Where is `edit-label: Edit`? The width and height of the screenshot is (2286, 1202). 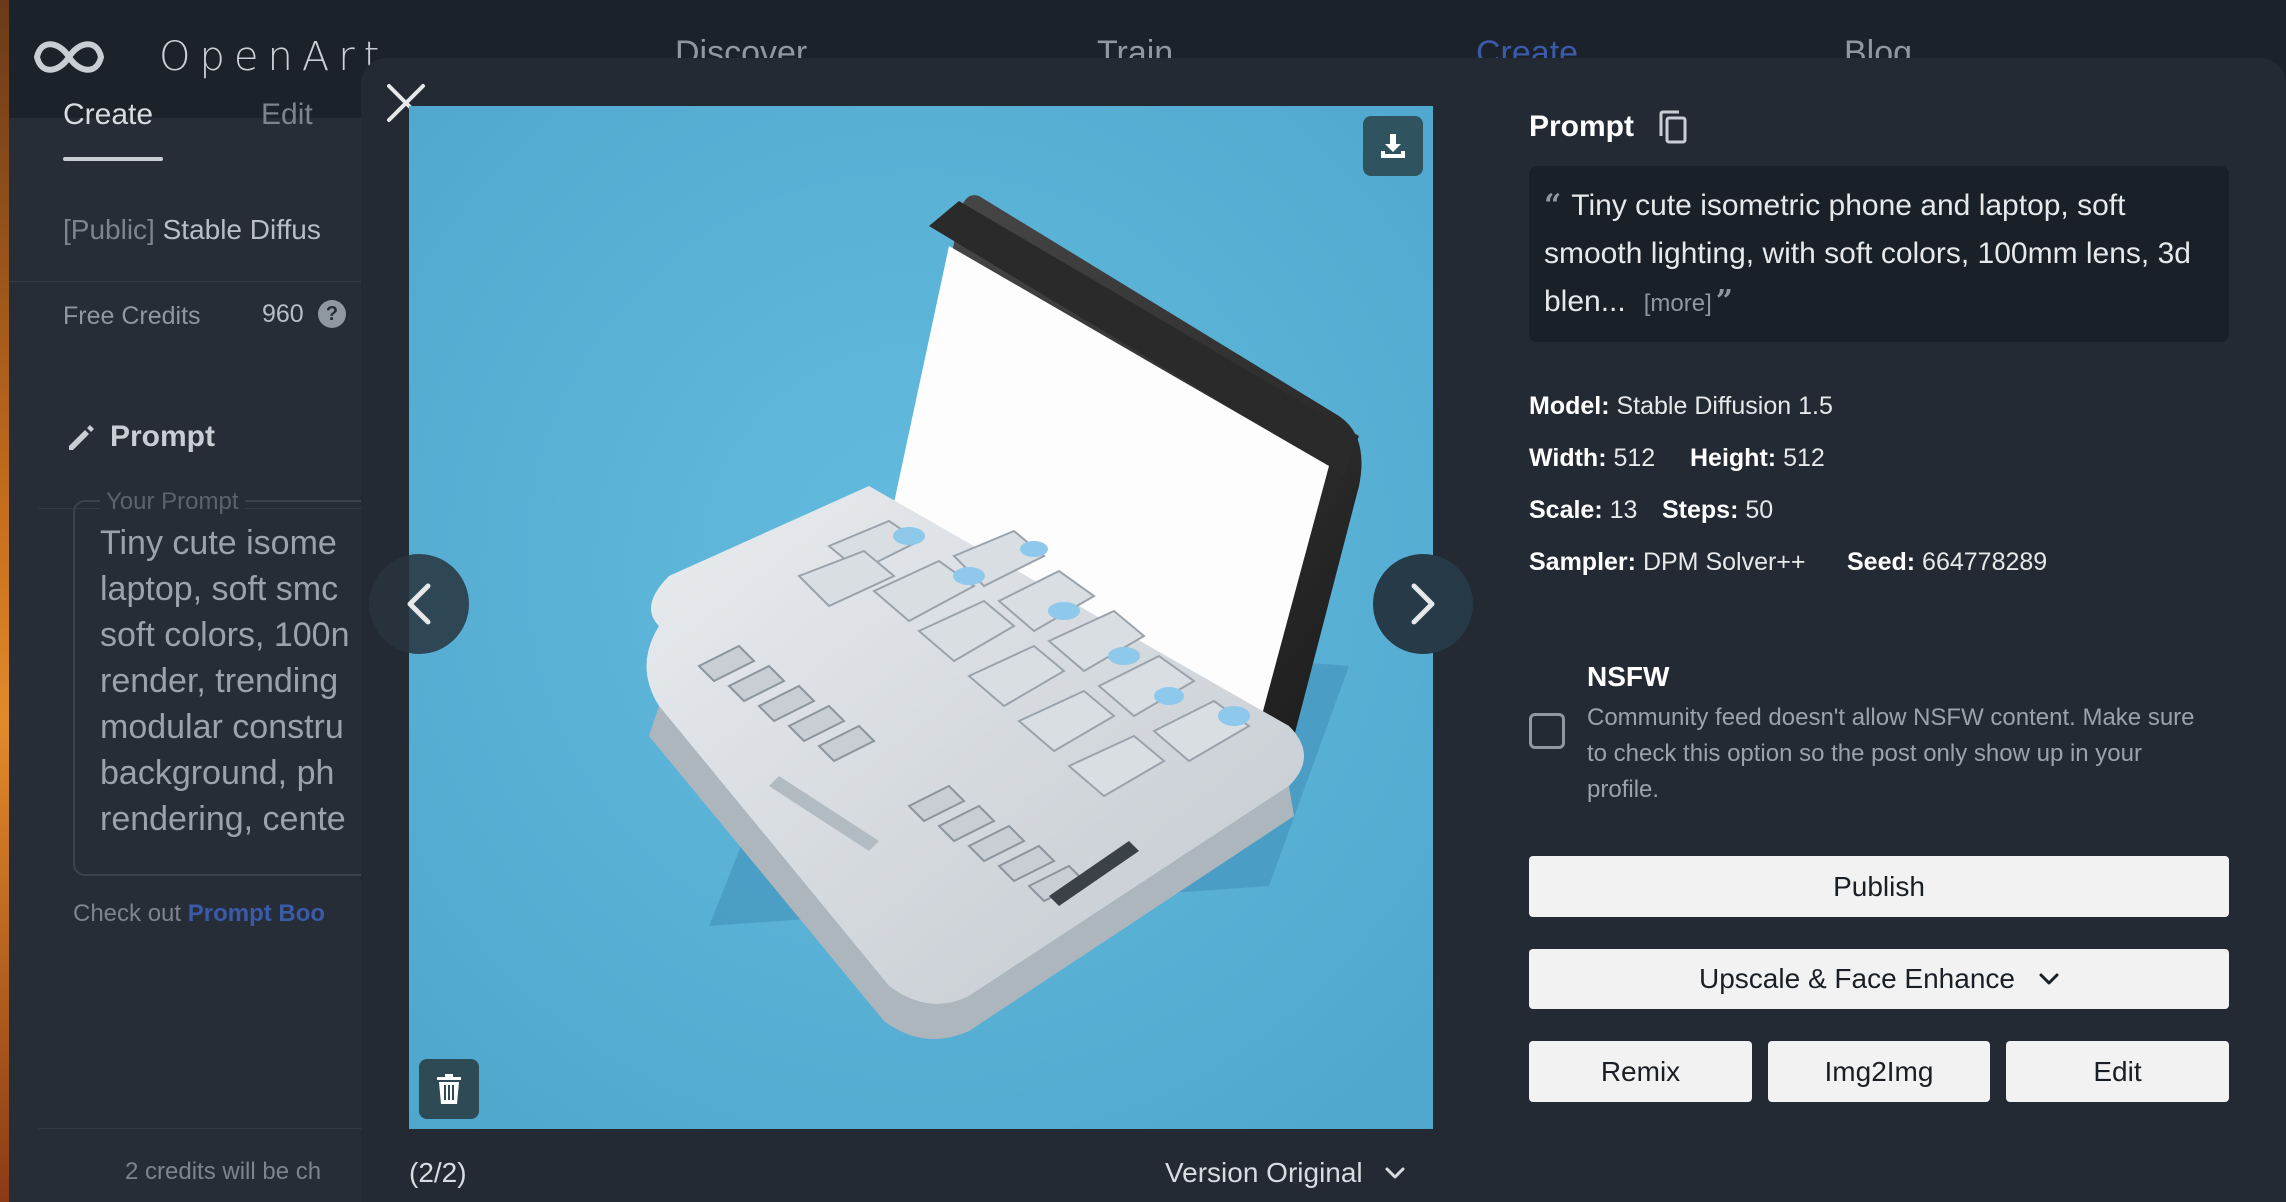
edit-label: Edit is located at coordinates (2117, 1071).